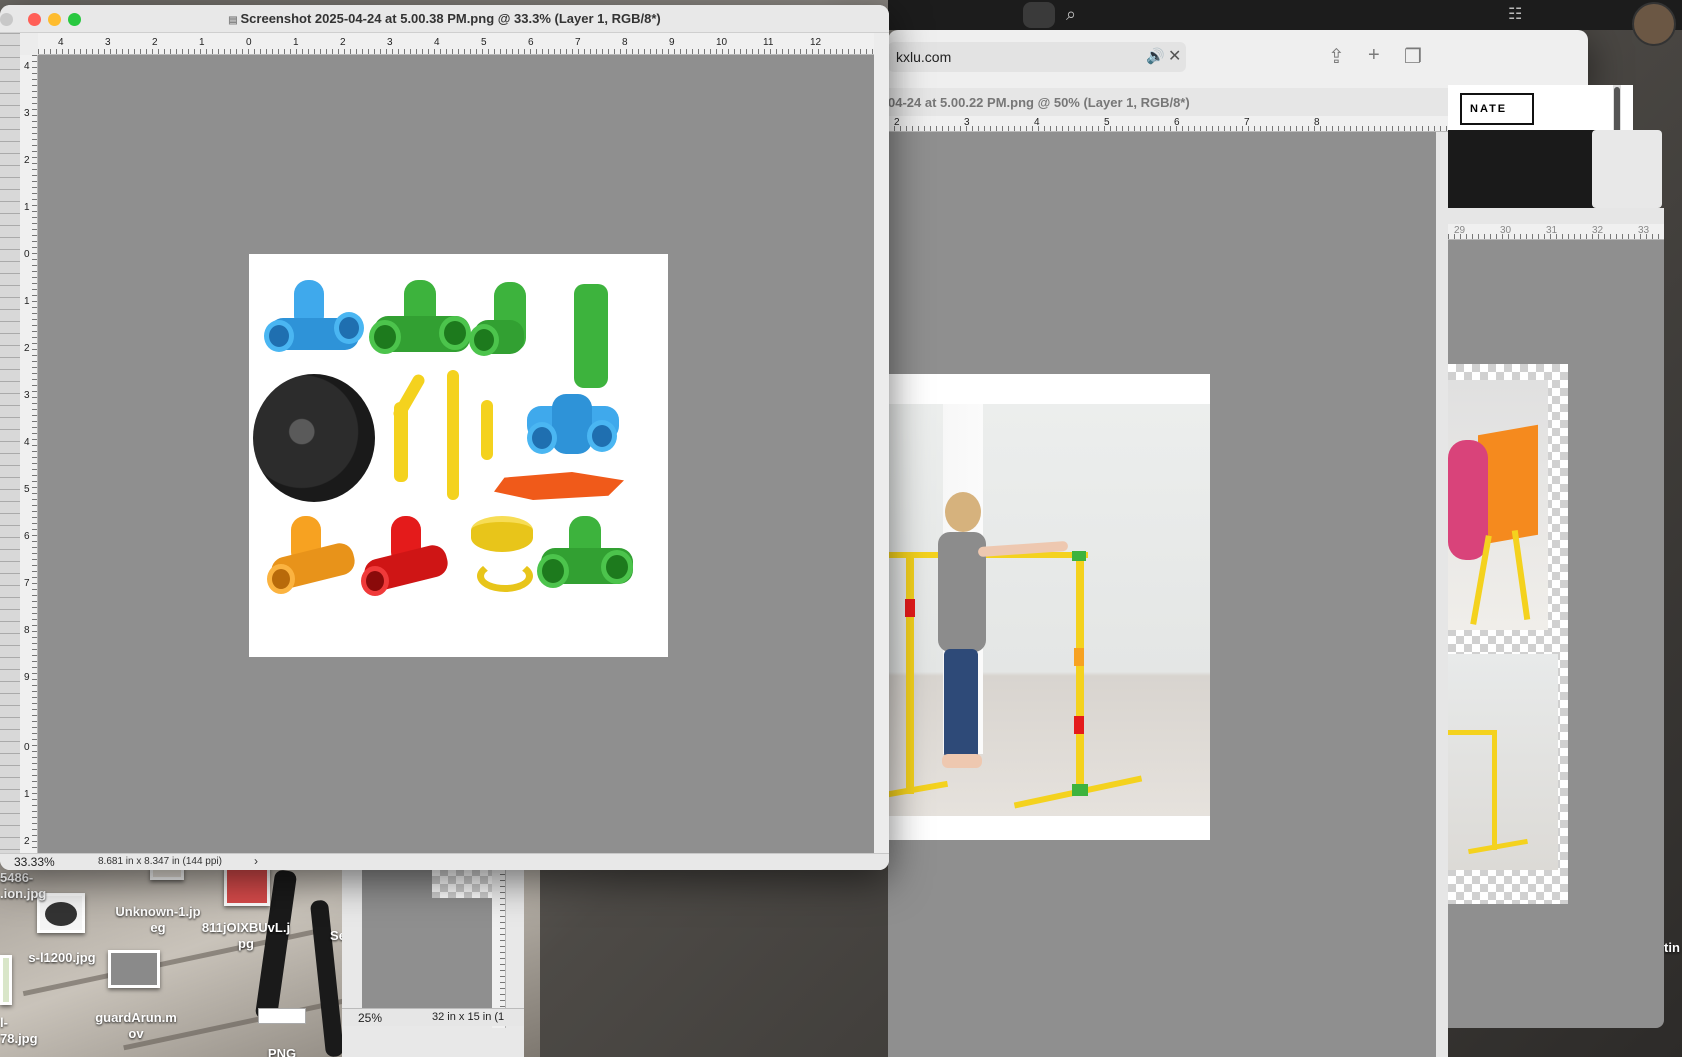 The height and width of the screenshot is (1057, 1682). I want to click on chair-photo, so click(1498, 505).